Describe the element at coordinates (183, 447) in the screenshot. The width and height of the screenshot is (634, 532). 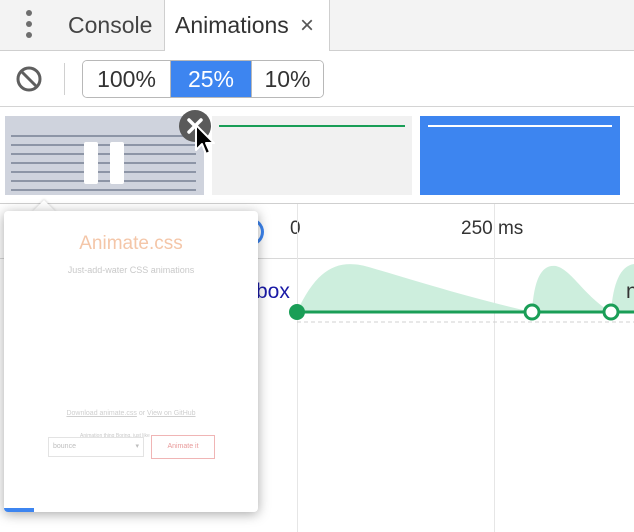
I see `preview-animate-button: Animate it` at that location.